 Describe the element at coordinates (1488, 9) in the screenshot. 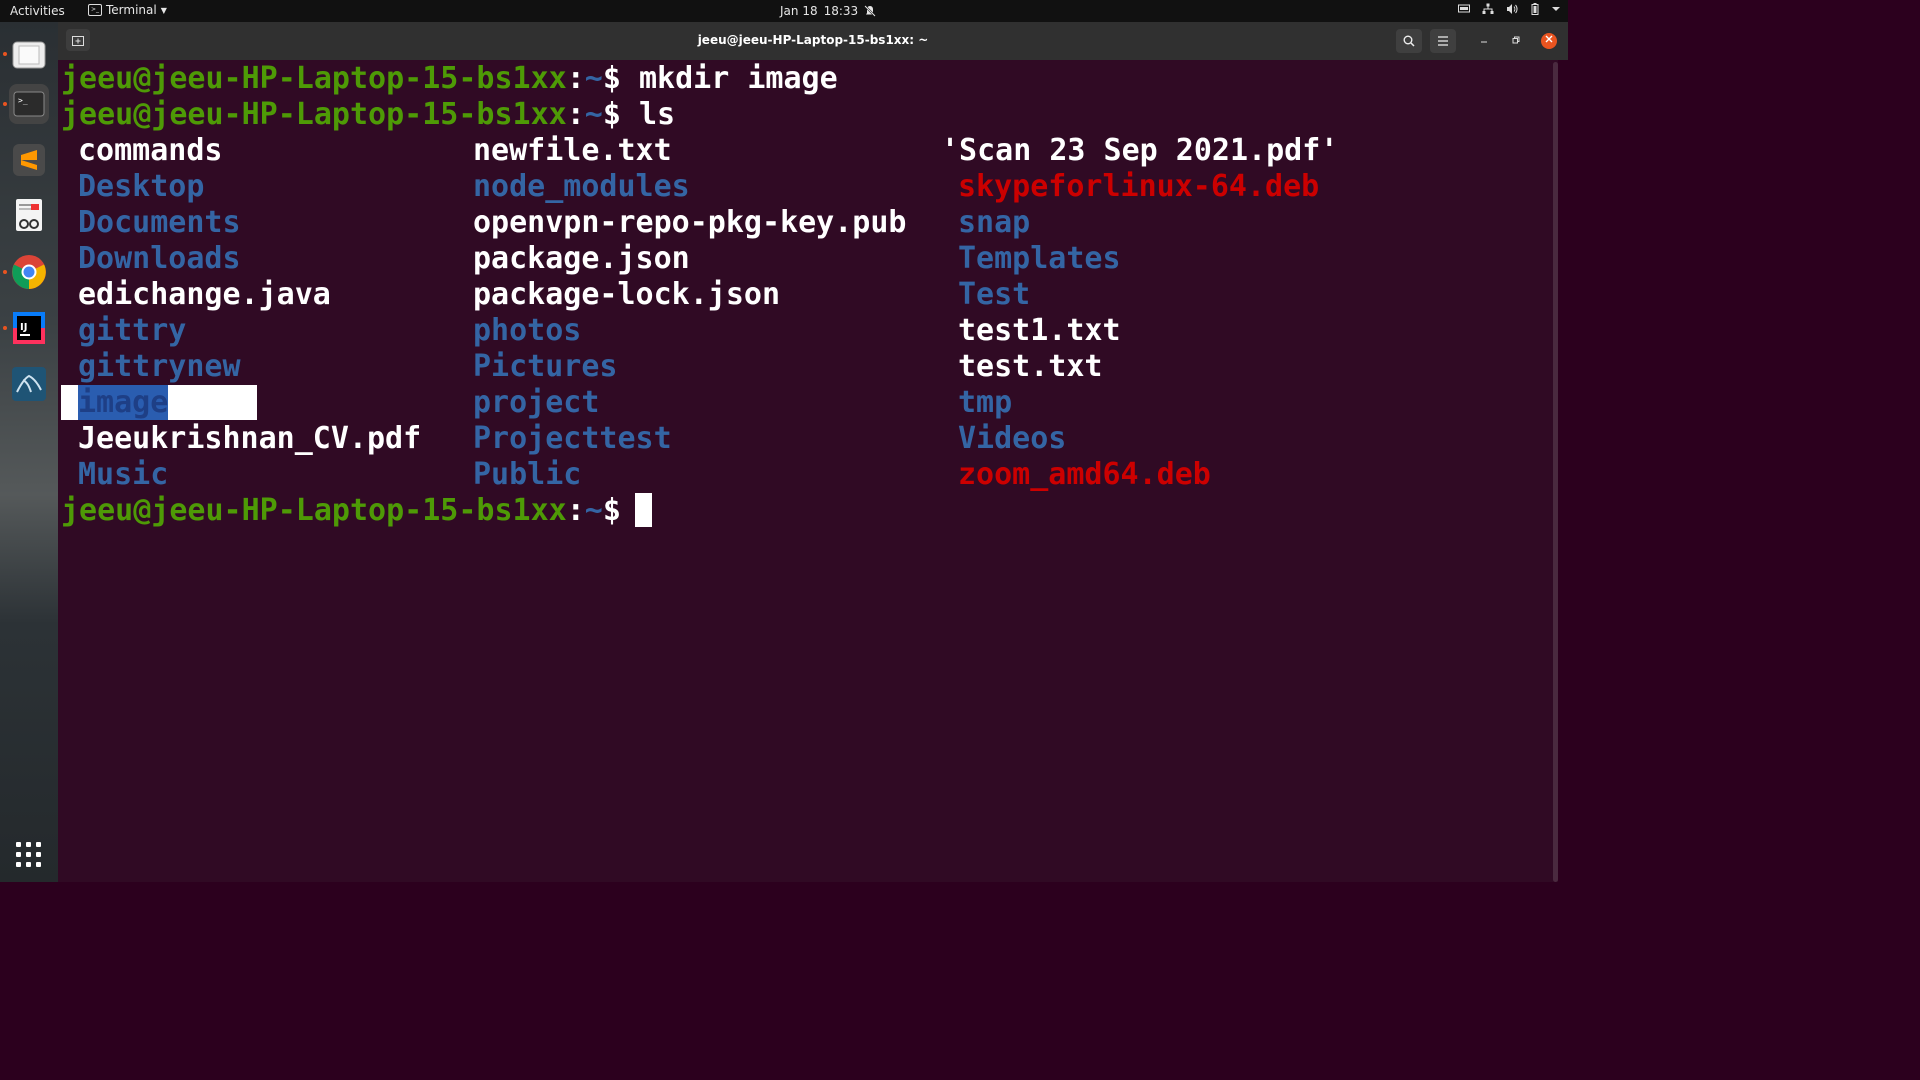

I see `network-icon` at that location.